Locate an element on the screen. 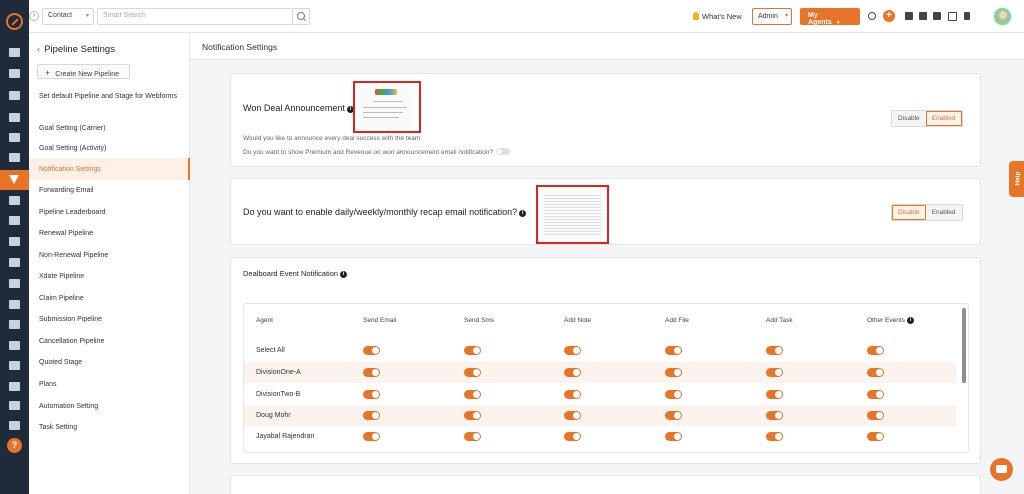 This screenshot has width=1024, height=494. contacts-icon is located at coordinates (14, 73).